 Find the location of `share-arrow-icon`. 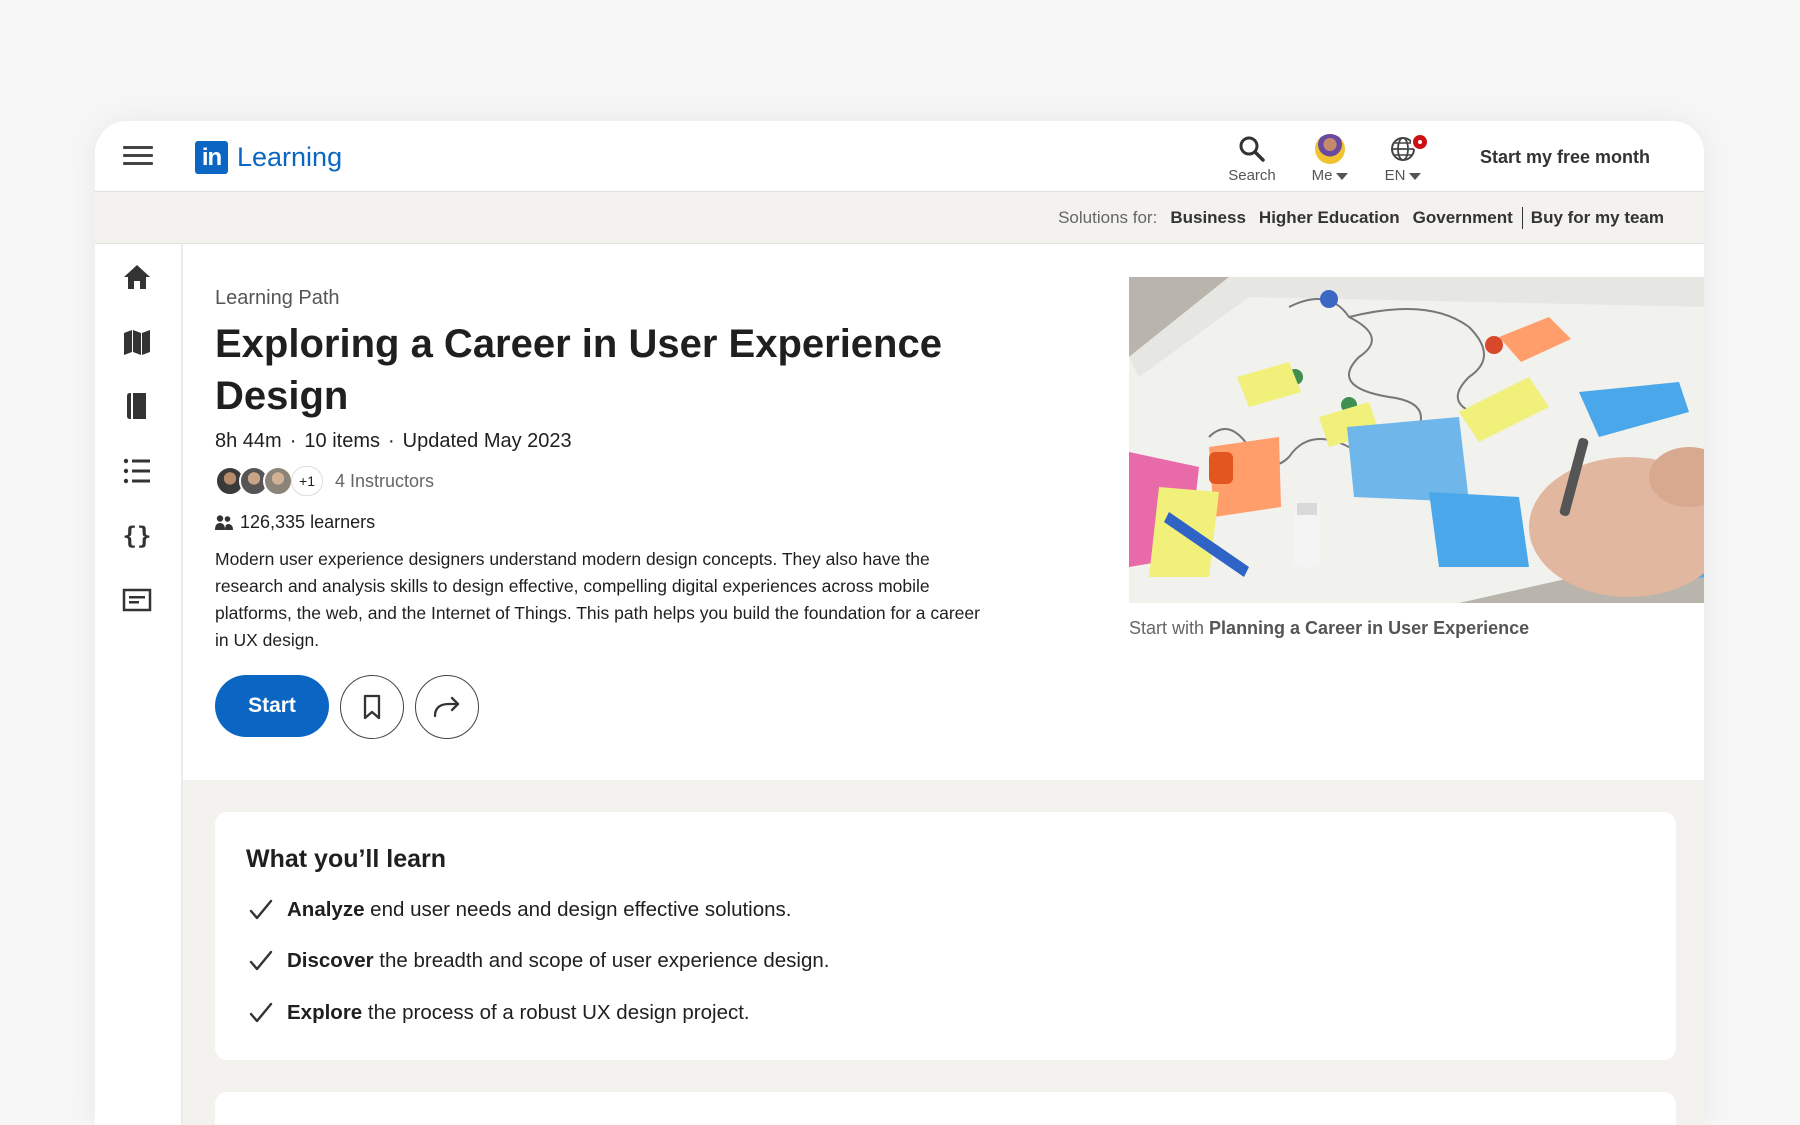

share-arrow-icon is located at coordinates (446, 707).